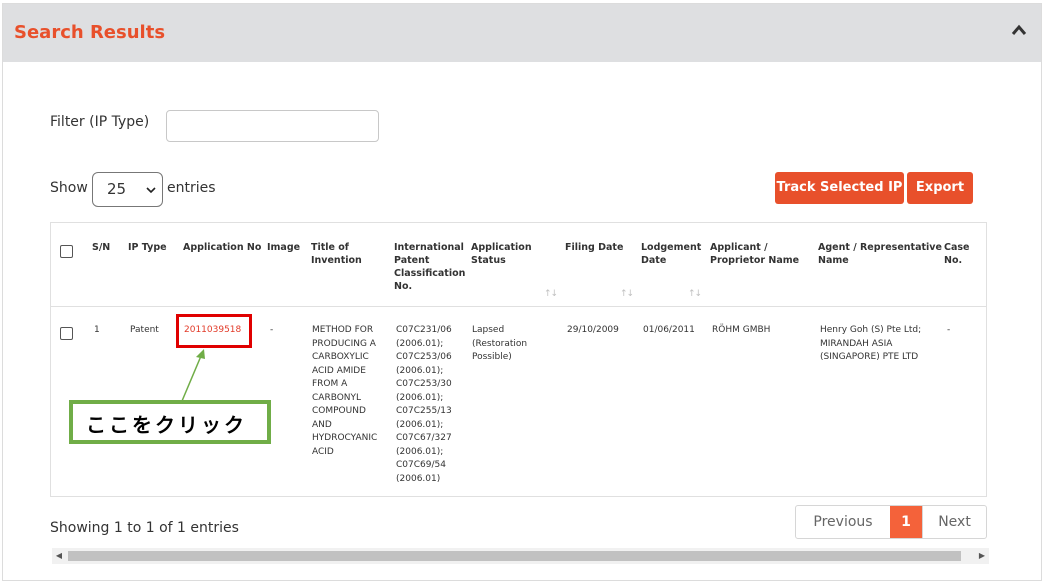 The width and height of the screenshot is (1047, 581). What do you see at coordinates (66, 333) in the screenshot?
I see `row-checkbox` at bounding box center [66, 333].